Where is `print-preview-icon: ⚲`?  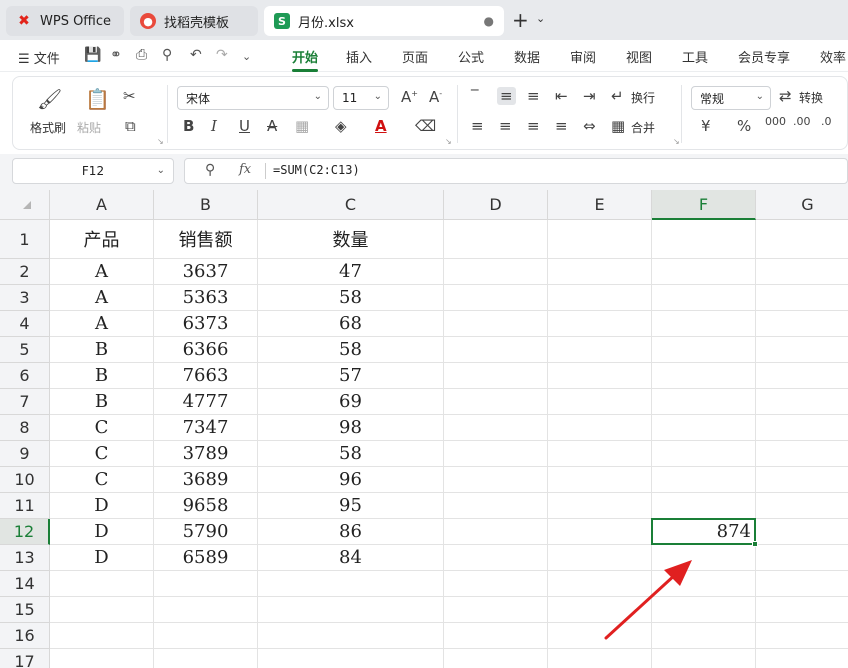
print-preview-icon: ⚲ is located at coordinates (167, 55).